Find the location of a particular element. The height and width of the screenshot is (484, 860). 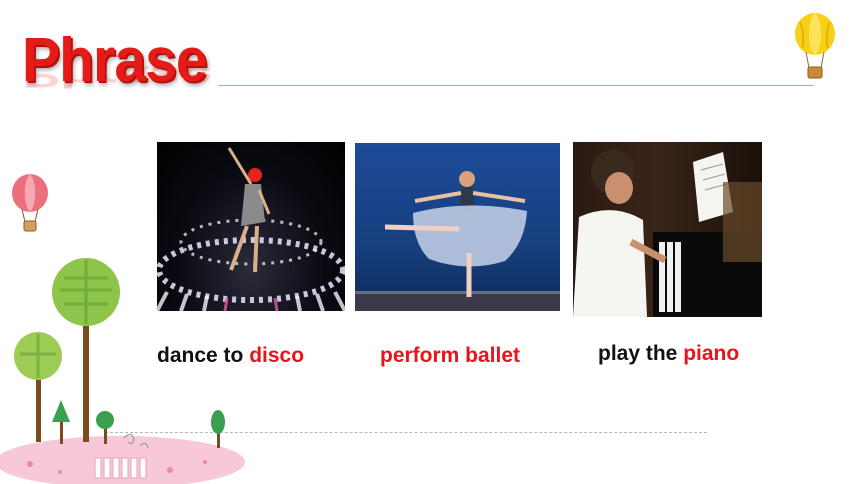

yellow-balloon-icon is located at coordinates (815, 46).